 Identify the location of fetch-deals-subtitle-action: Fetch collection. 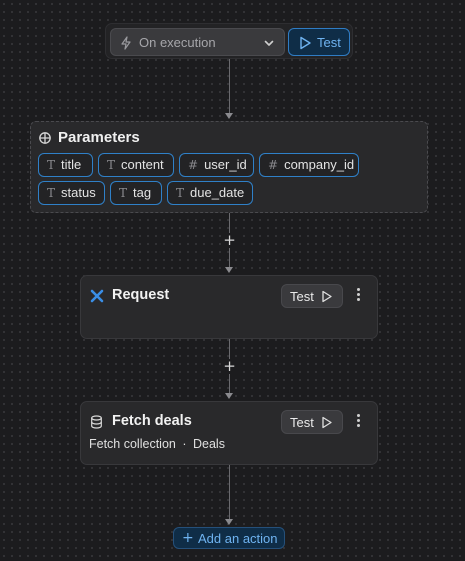
(132, 444).